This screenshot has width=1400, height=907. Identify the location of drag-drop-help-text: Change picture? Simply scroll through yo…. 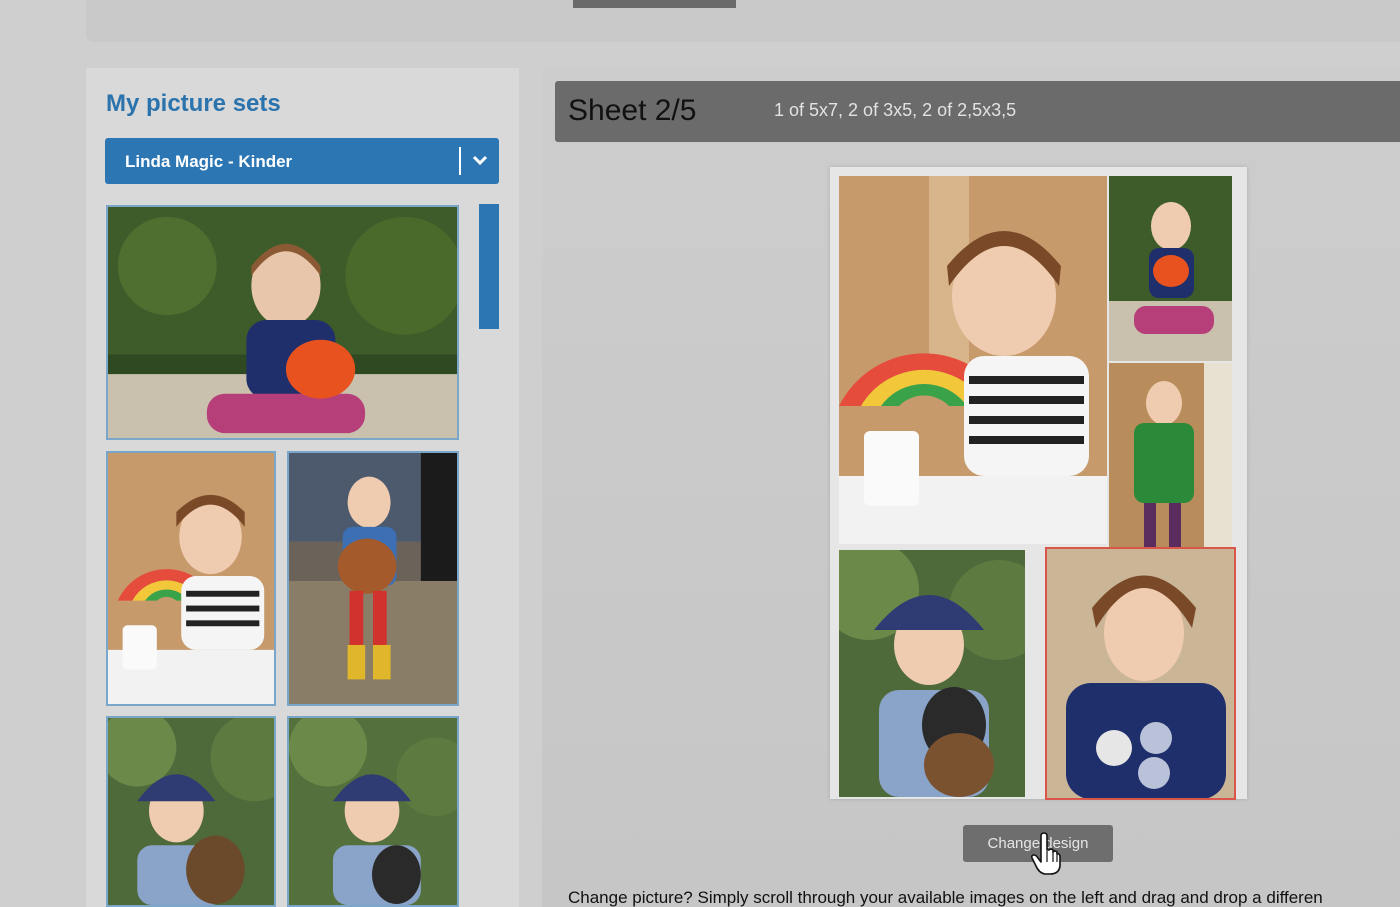
(945, 897).